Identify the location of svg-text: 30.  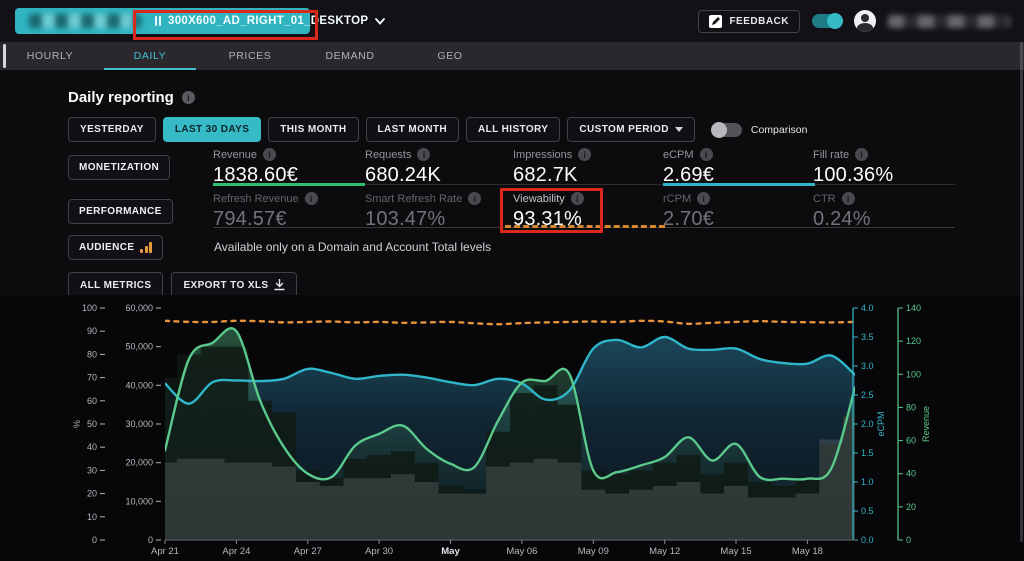
(92, 470).